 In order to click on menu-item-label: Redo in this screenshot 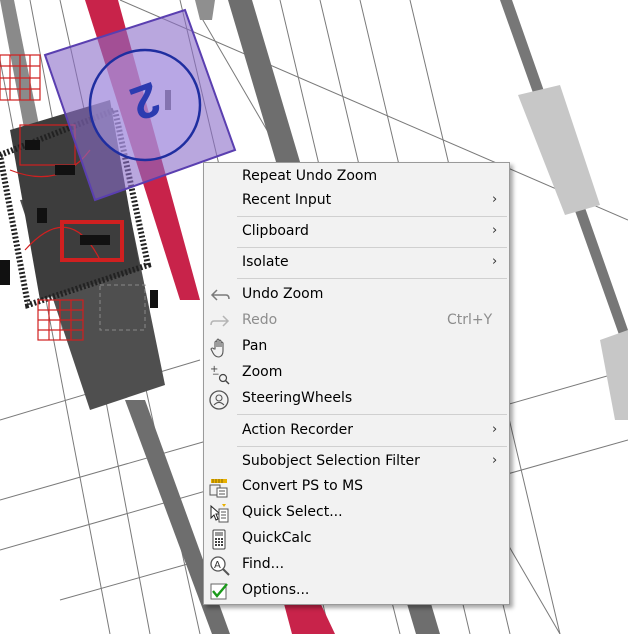, I will do `click(260, 320)`.